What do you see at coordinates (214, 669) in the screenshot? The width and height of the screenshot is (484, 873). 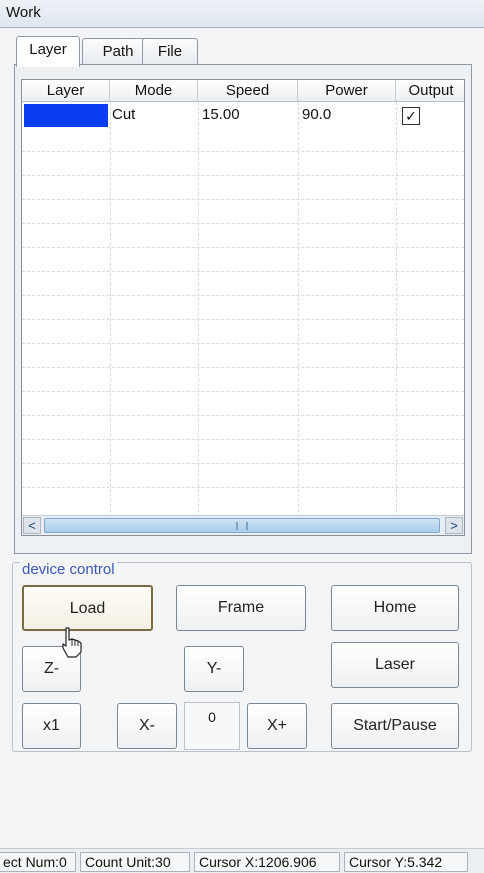 I see `y-minus-button: Y-` at bounding box center [214, 669].